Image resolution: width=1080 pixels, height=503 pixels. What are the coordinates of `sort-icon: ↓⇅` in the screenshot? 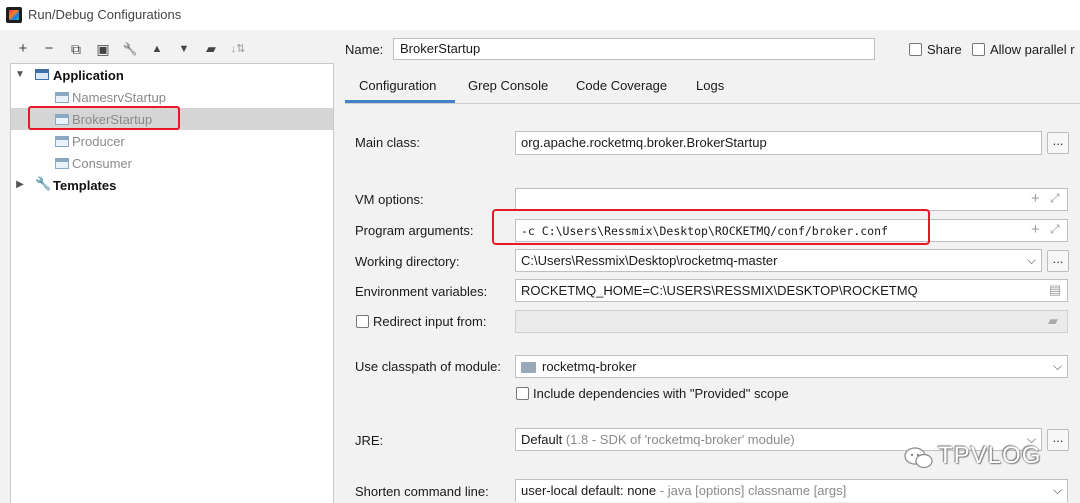 It's located at (238, 49).